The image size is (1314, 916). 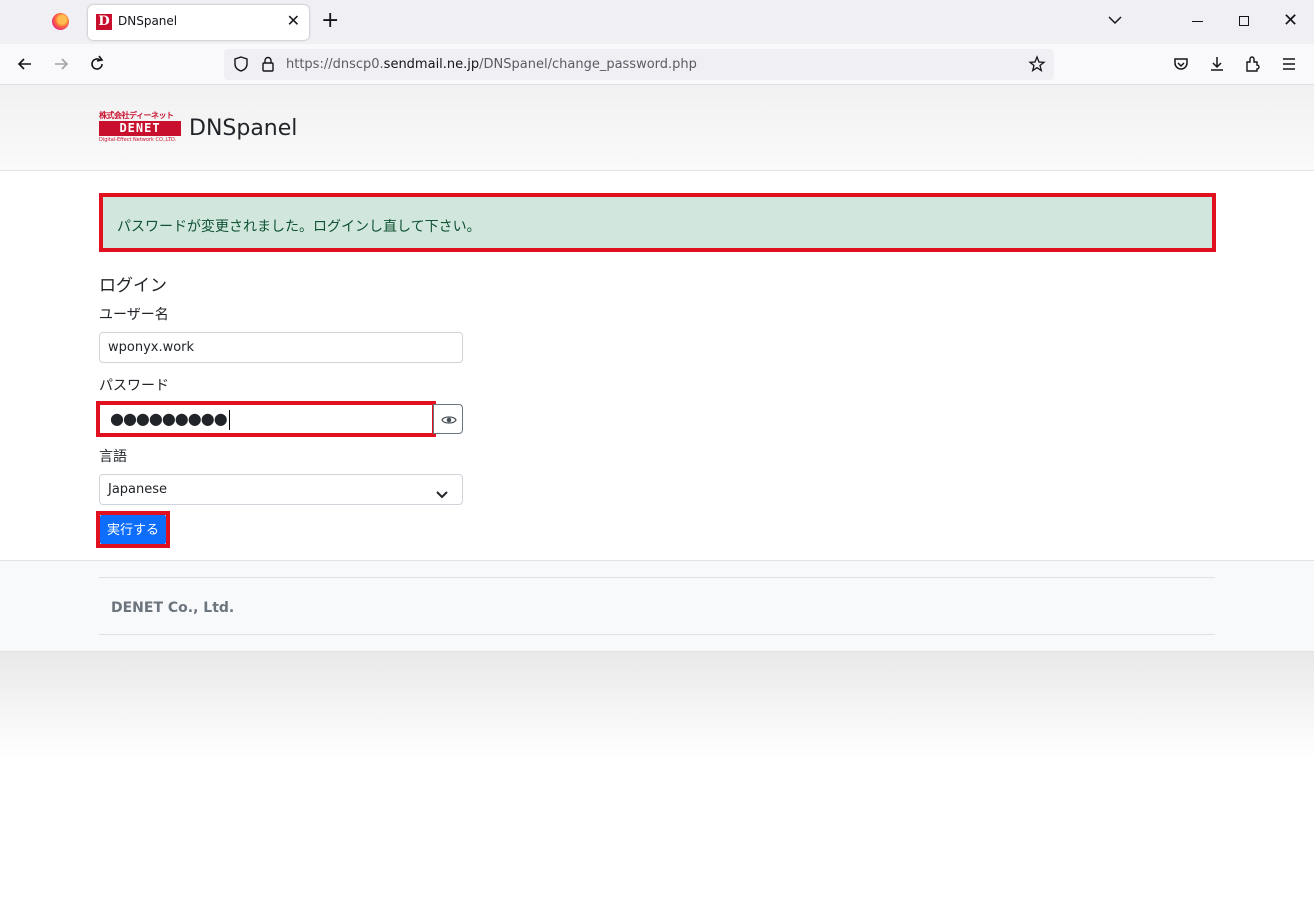 What do you see at coordinates (281, 489) in the screenshot?
I see `language-select: Japanese` at bounding box center [281, 489].